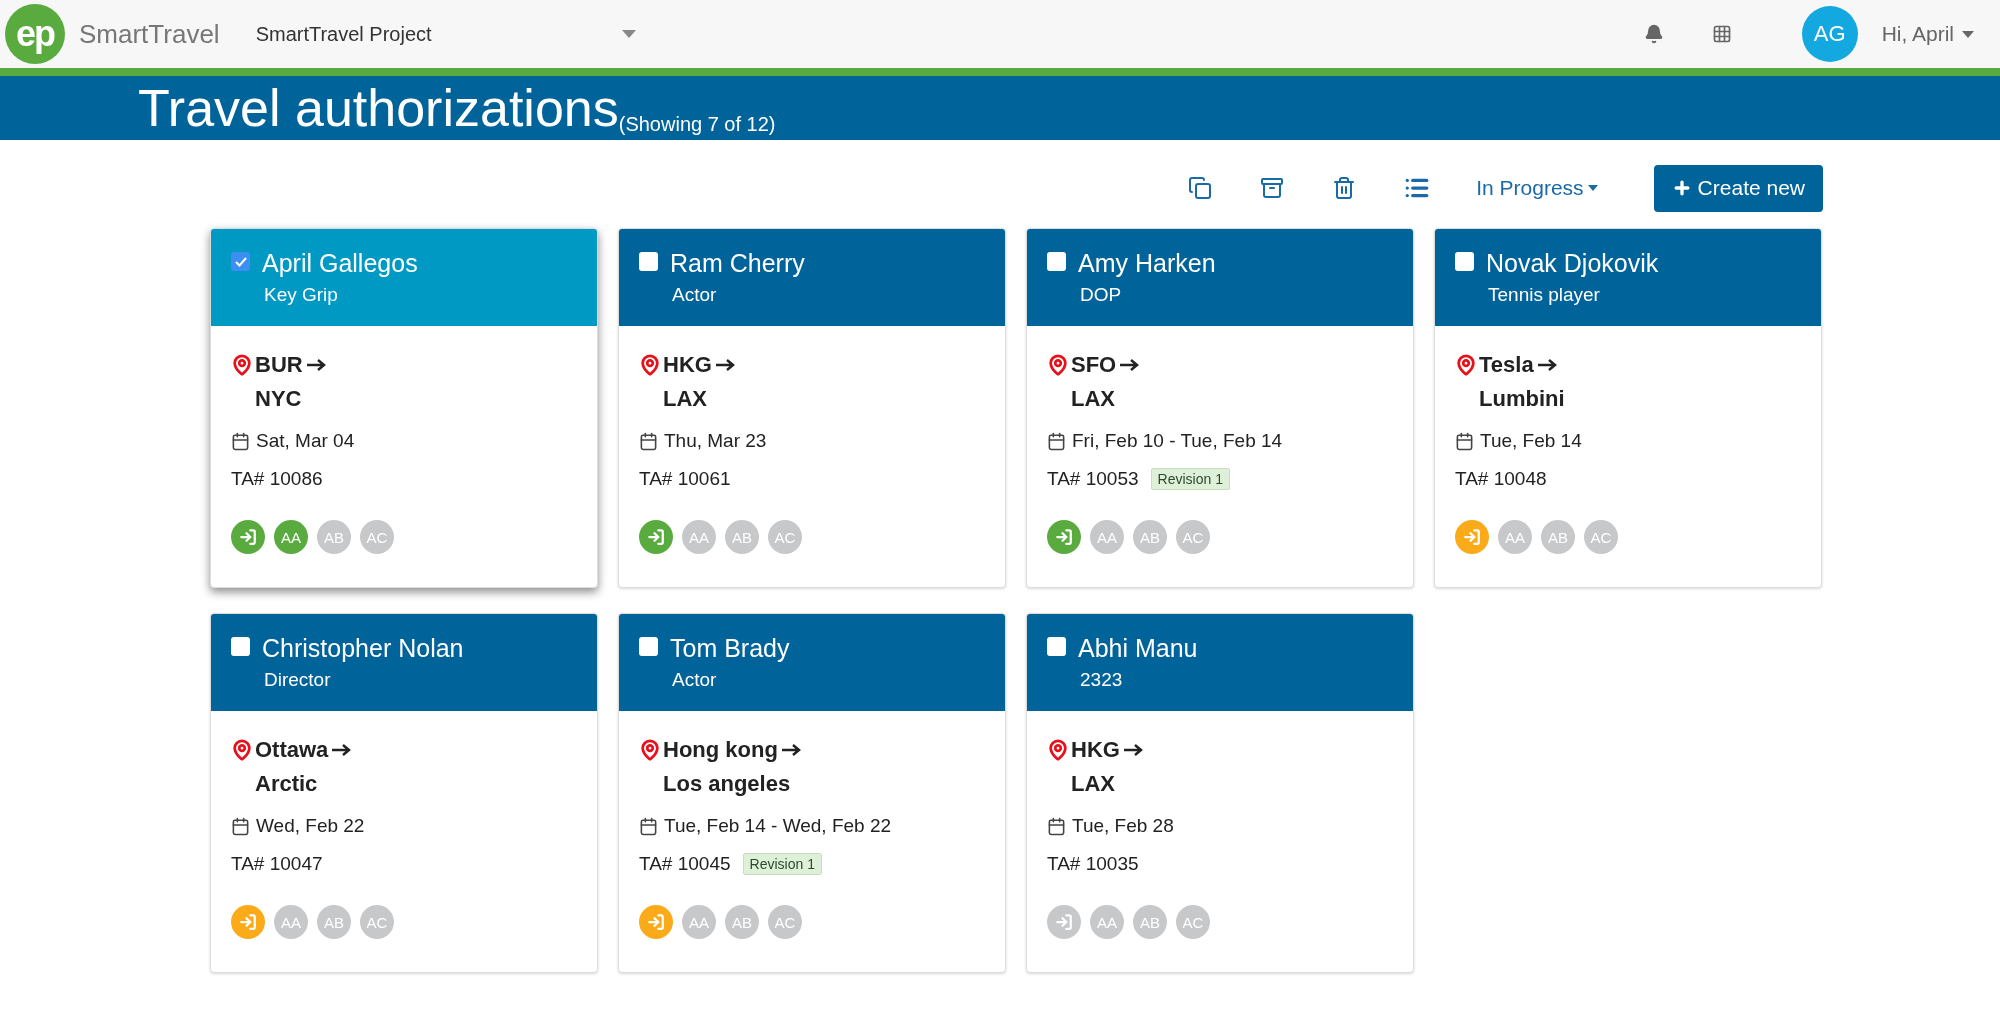 The image size is (2000, 1033). Describe the element at coordinates (404, 793) in the screenshot. I see `travel-card: Christopher Nolan Director Ottawa Arctic Wed, Feb 22 TA# 10047 AA AB AC` at that location.